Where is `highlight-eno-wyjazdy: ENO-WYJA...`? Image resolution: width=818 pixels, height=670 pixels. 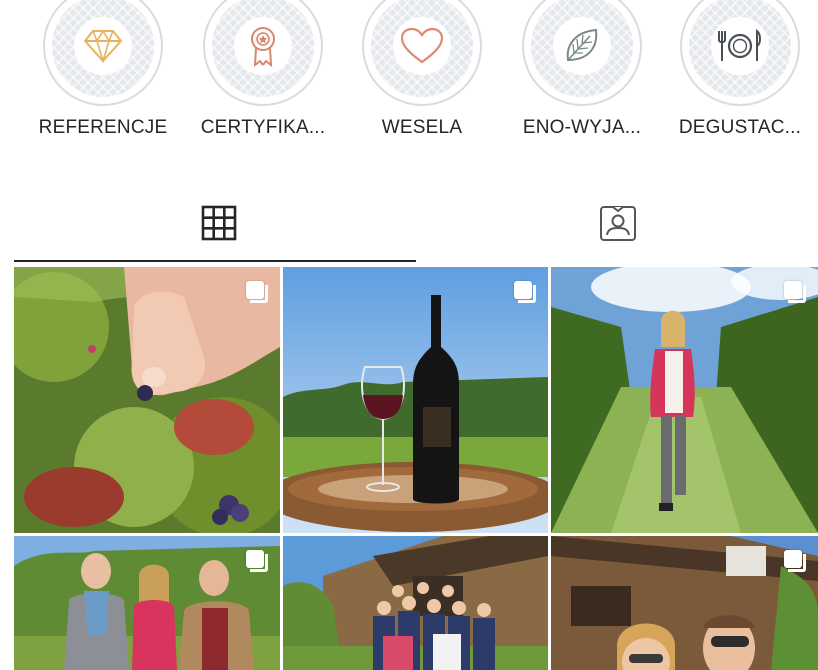 highlight-eno-wyjazdy: ENO-WYJA... is located at coordinates (582, 69).